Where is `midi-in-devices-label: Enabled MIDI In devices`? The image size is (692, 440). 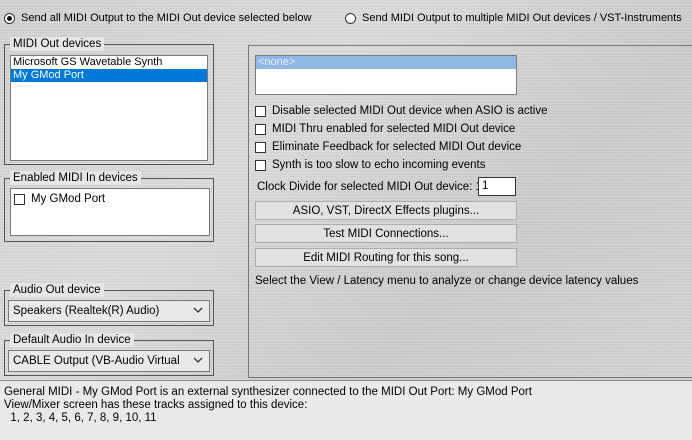 midi-in-devices-label: Enabled MIDI In devices is located at coordinates (75, 178).